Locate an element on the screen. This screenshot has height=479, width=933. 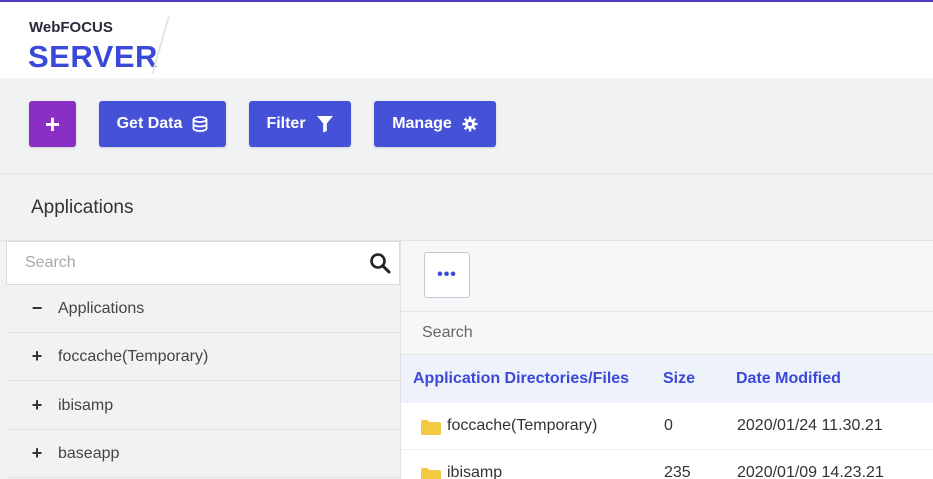
tree-item-label: foccache(Temporary) is located at coordinates (133, 356).